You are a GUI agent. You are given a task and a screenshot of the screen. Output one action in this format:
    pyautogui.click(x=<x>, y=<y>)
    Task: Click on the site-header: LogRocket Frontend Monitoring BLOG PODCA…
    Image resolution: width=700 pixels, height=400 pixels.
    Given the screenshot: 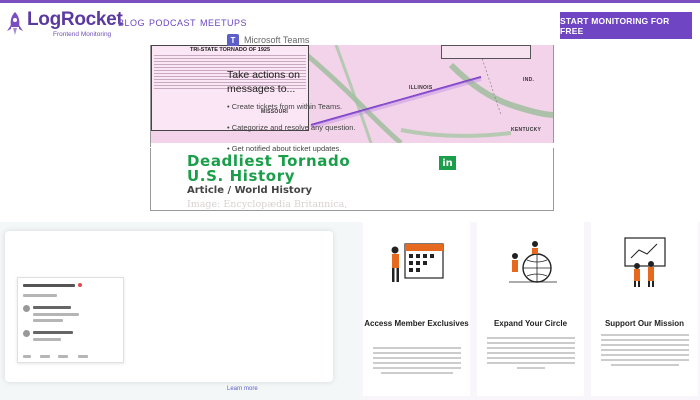 What is the action you would take?
    pyautogui.click(x=350, y=24)
    